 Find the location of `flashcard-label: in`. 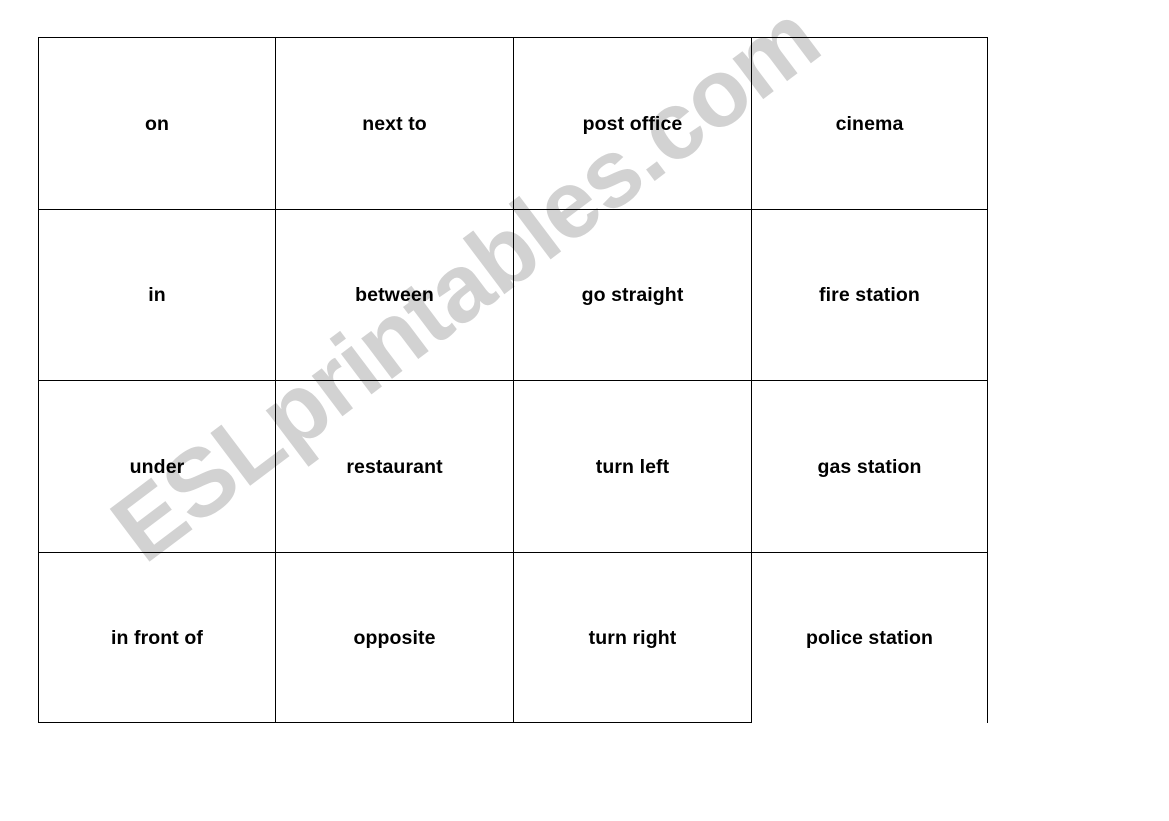

flashcard-label: in is located at coordinates (157, 295).